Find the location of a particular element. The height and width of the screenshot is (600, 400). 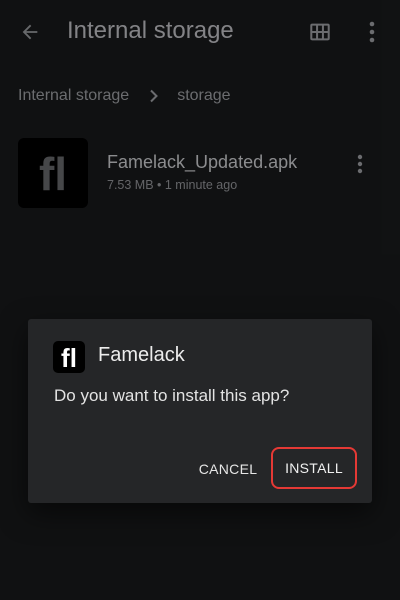

cancel-button: CANCEL is located at coordinates (228, 469).